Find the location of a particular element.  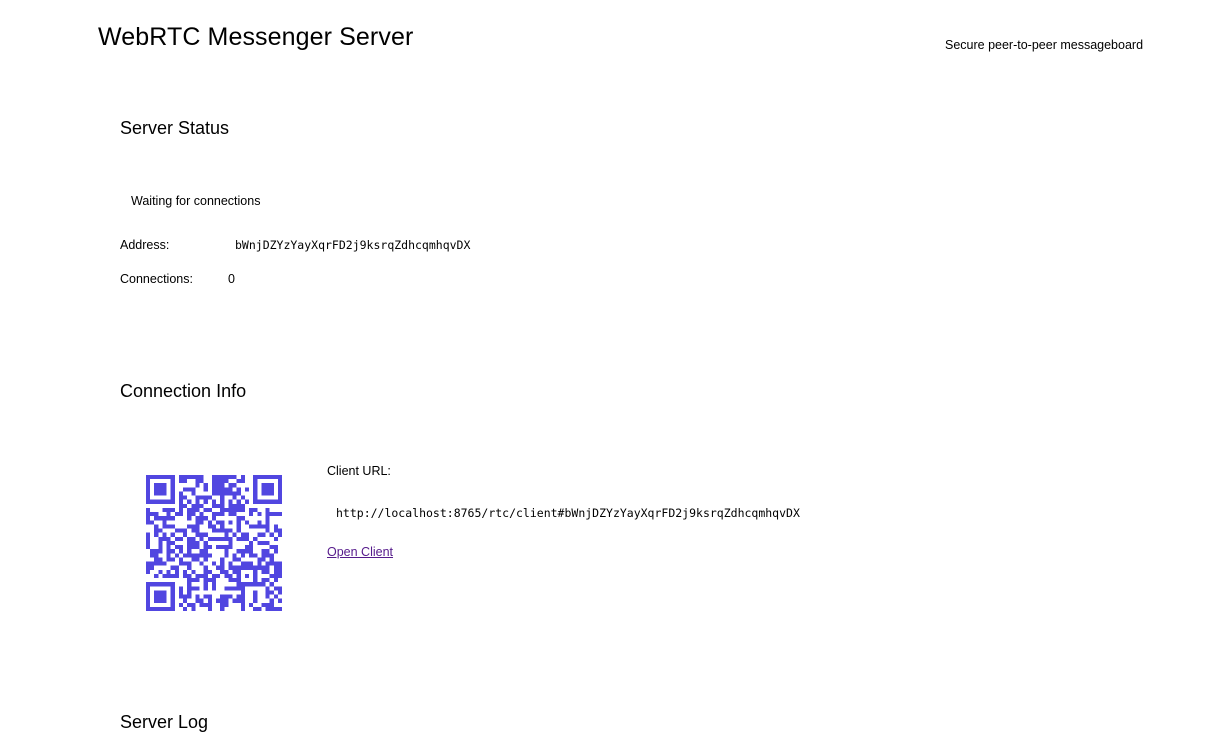

qr-code-icon is located at coordinates (214, 543).